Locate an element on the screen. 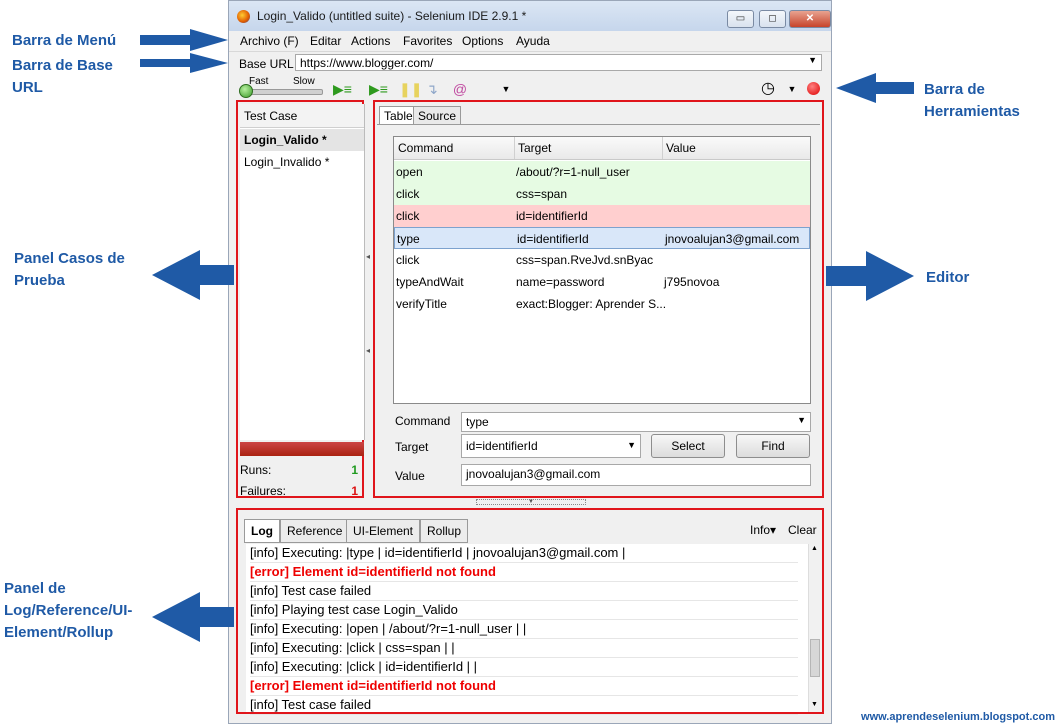 The image size is (1061, 727). footer-website: www.aprendeselenium.blogspot.com is located at coordinates (958, 717).